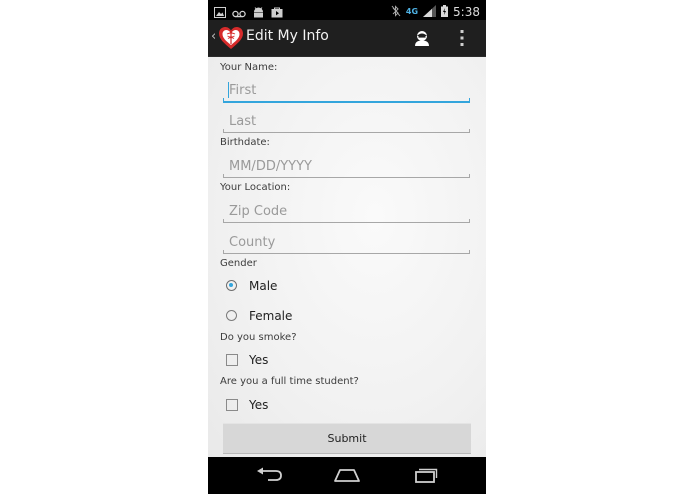  Describe the element at coordinates (270, 166) in the screenshot. I see `birthdate-placeholder: MM/DD/YYYY` at that location.